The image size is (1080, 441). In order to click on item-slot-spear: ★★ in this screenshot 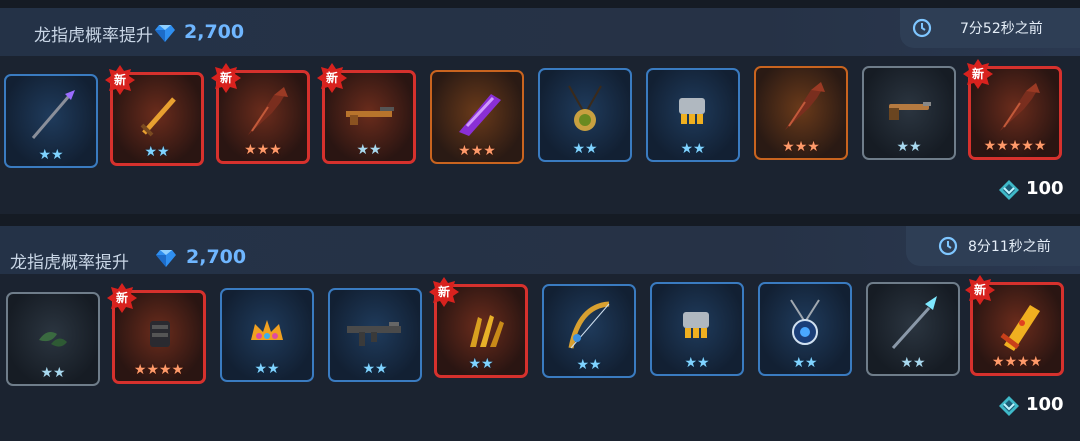, I will do `click(51, 121)`.